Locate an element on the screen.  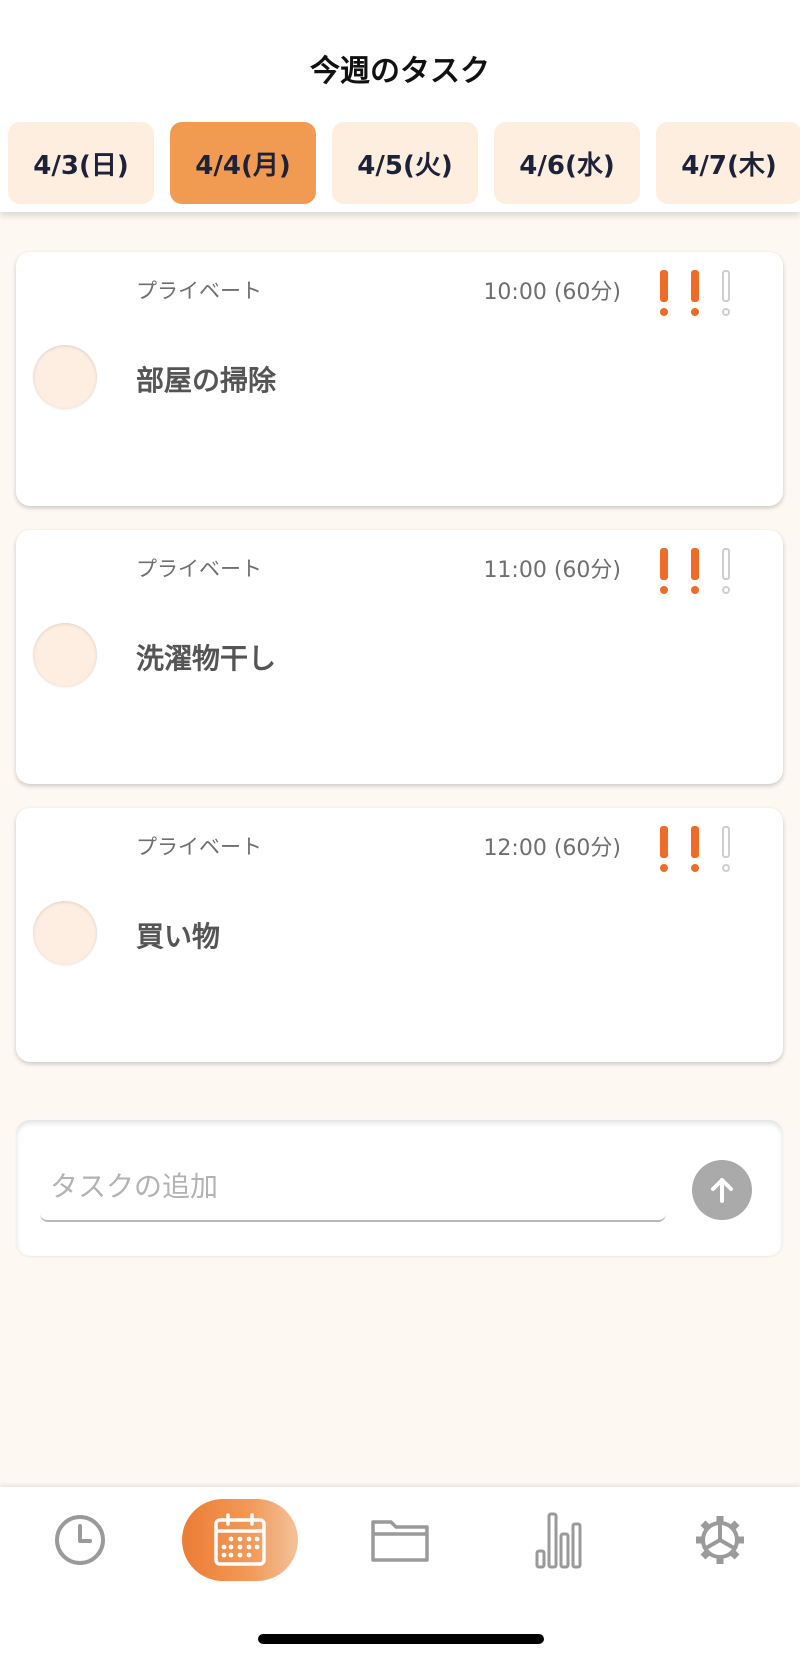
date-tab-4: 4/7(木) is located at coordinates (728, 163).